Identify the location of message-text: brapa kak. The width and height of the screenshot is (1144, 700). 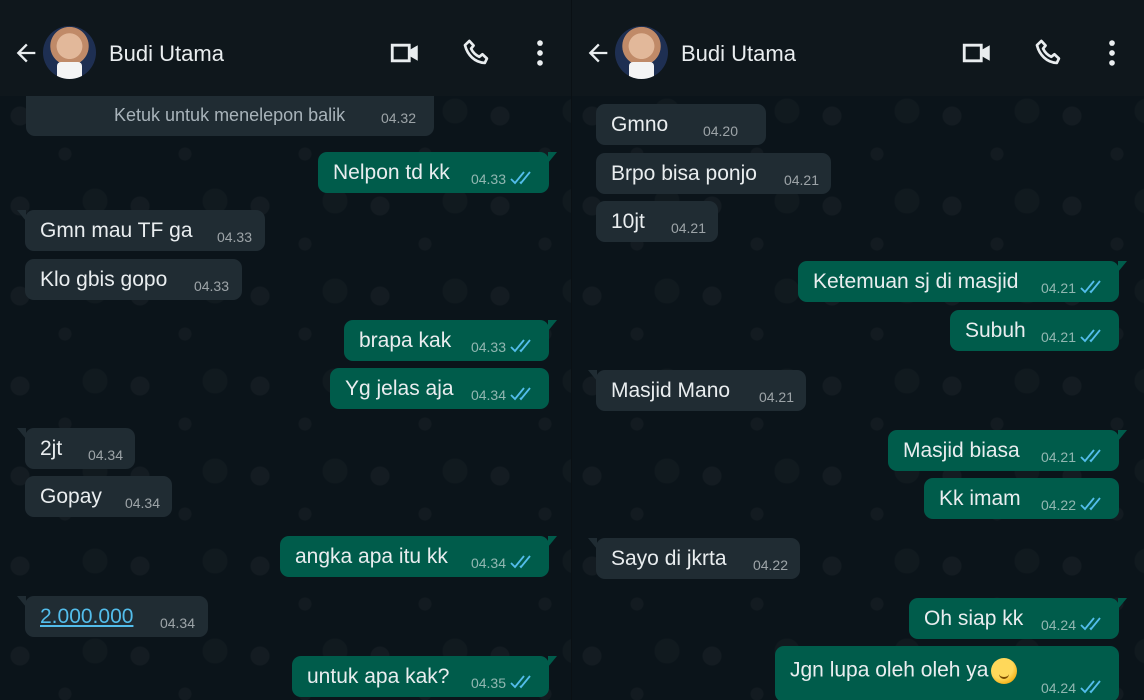
(405, 340).